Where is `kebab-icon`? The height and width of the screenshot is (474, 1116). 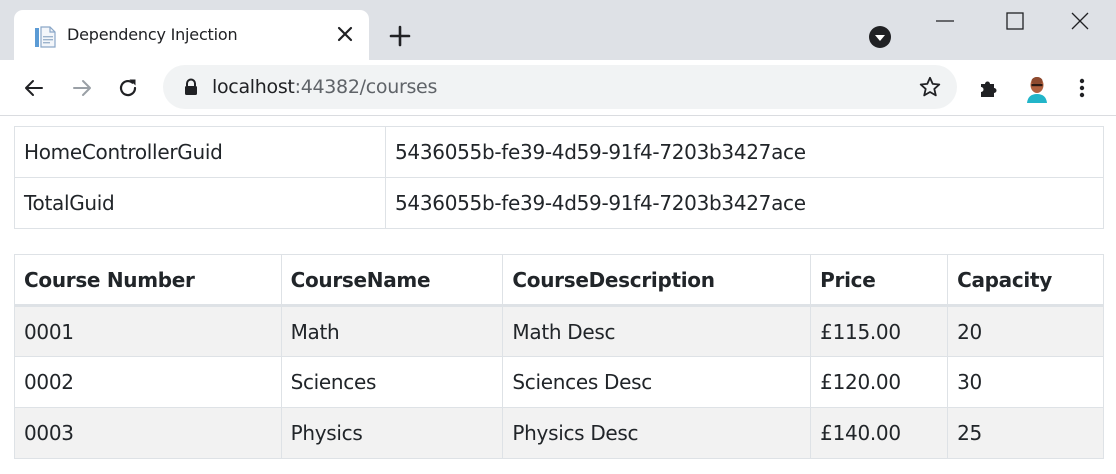 kebab-icon is located at coordinates (1082, 88).